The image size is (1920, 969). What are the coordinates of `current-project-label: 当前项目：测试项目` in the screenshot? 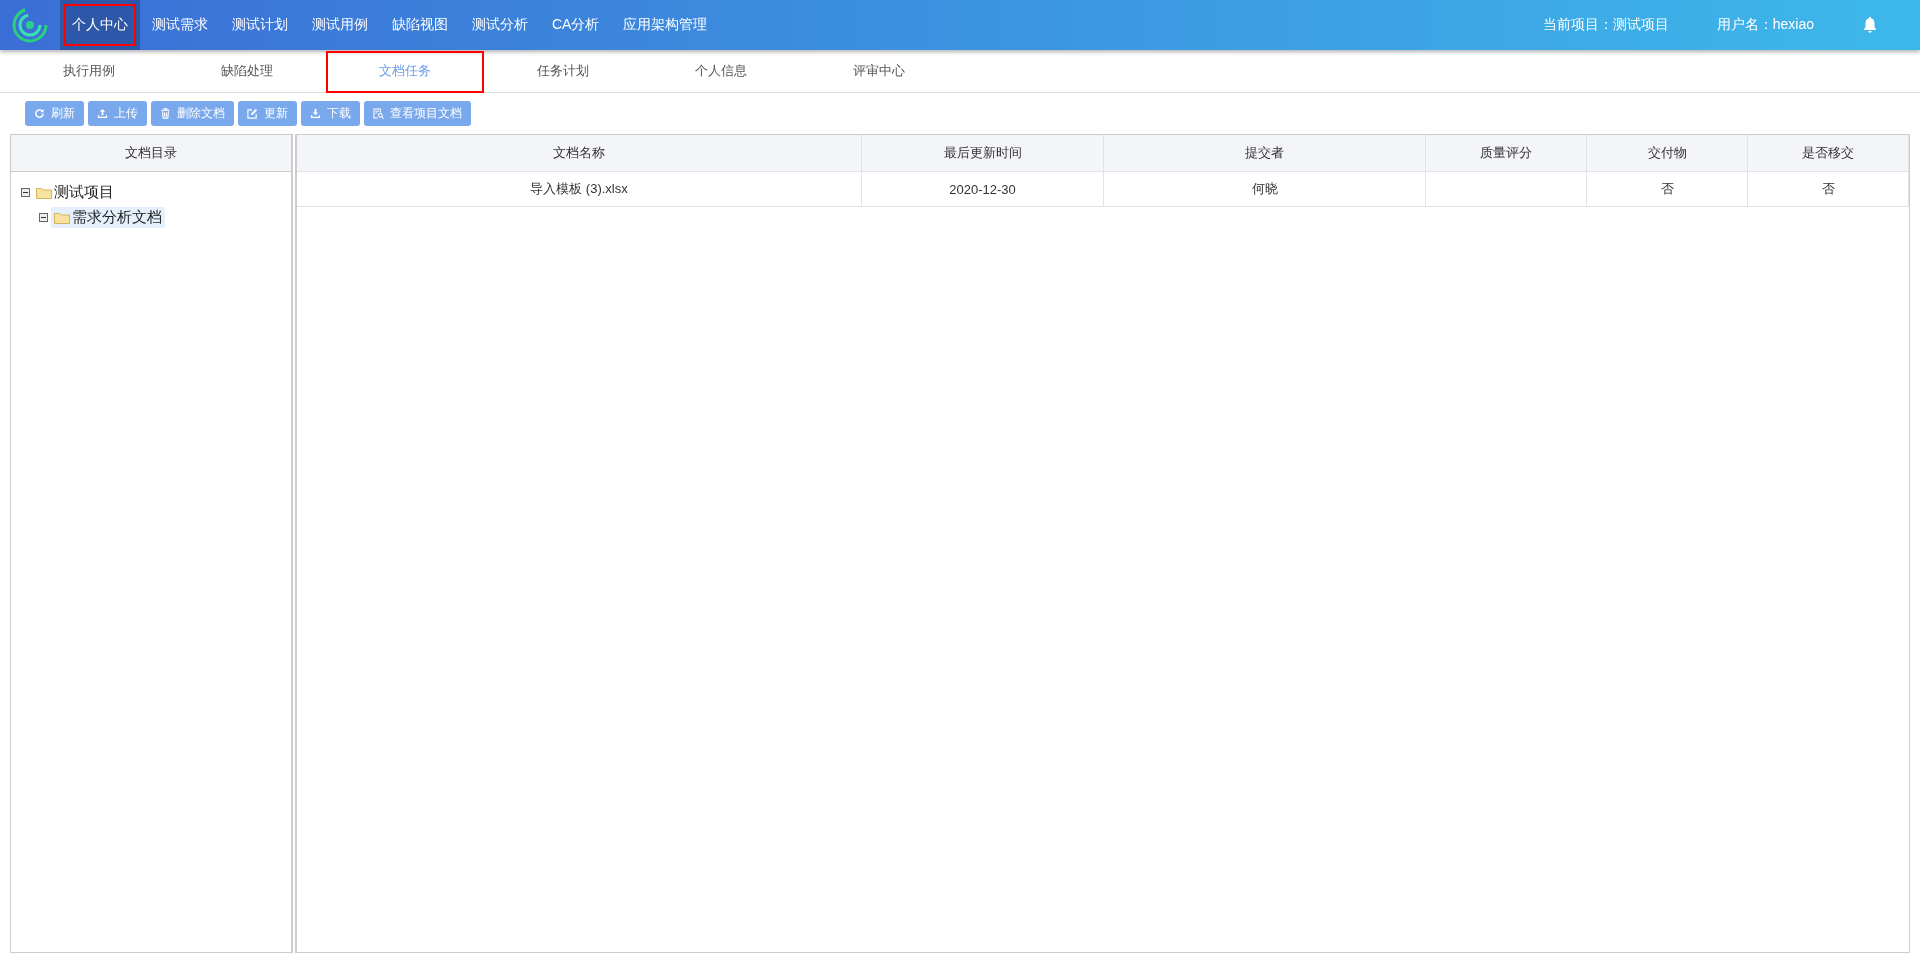 It's located at (1605, 25).